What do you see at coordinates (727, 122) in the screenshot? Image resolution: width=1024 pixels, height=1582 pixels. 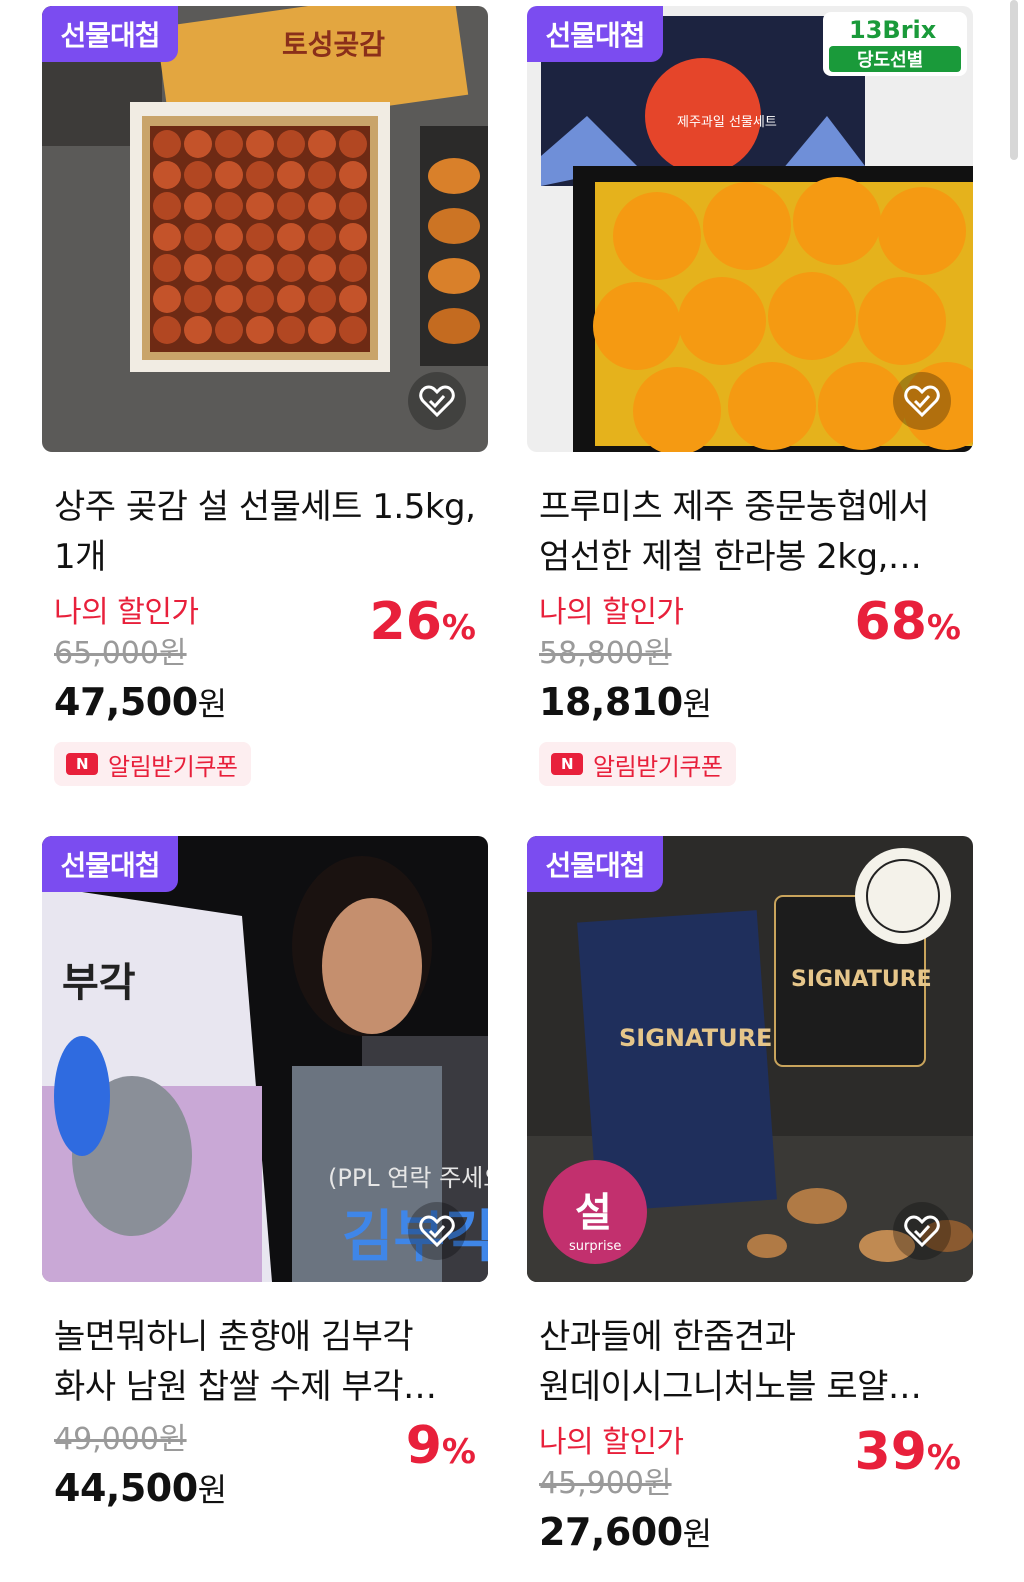 I see `svg-text: 제주과일 선물세트` at bounding box center [727, 122].